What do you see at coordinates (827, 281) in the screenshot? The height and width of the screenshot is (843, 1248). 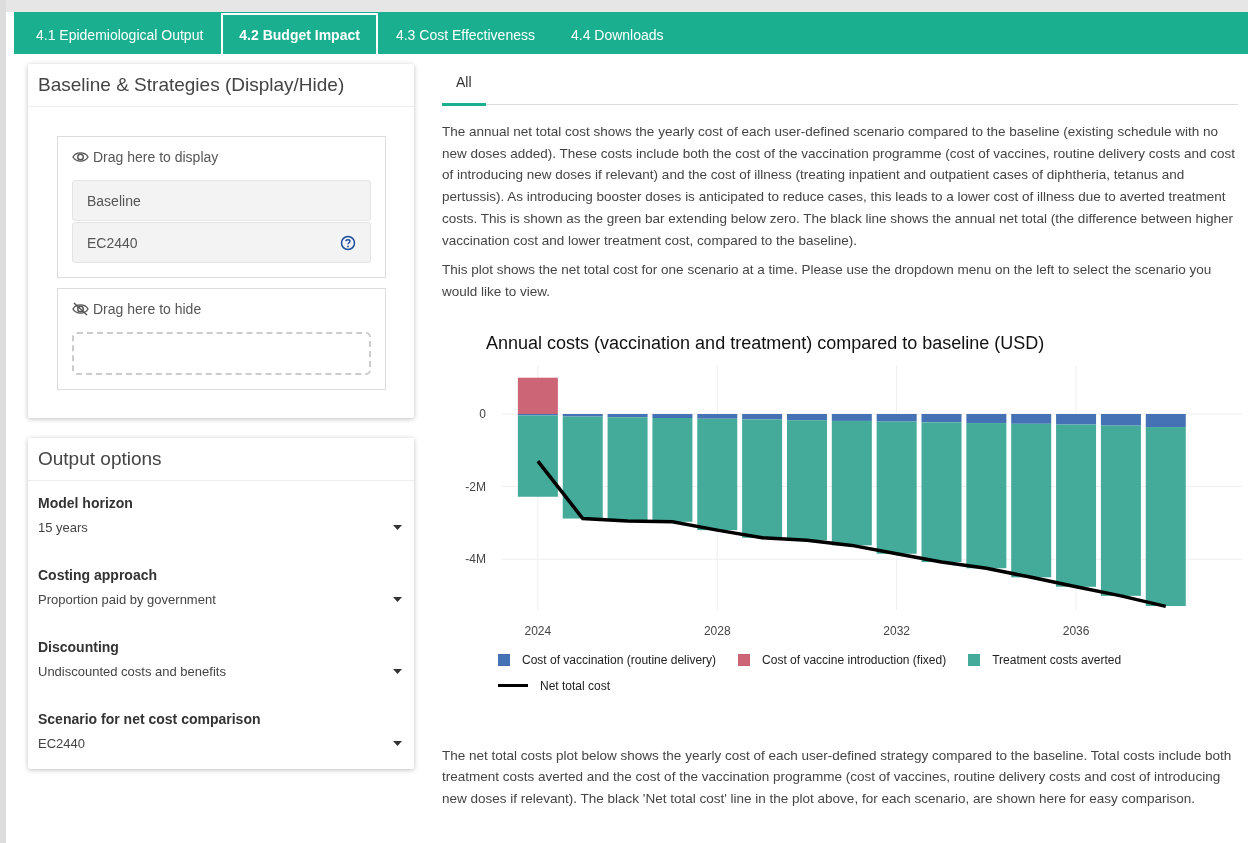 I see `description-text: This plot shows the net total cost for one scenario at a time. Please use the dropdown menu on the left to select the scenario you would like to view.` at bounding box center [827, 281].